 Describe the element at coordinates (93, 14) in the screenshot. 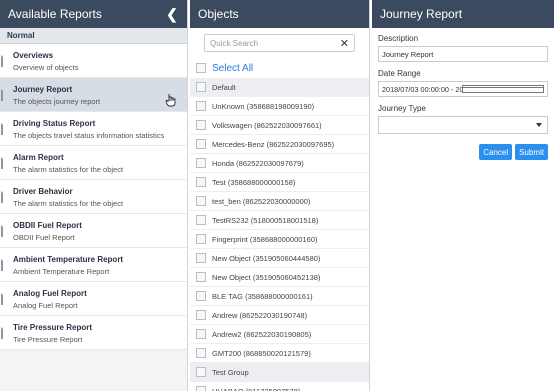

I see `reports-header: Available Reports ❮` at that location.